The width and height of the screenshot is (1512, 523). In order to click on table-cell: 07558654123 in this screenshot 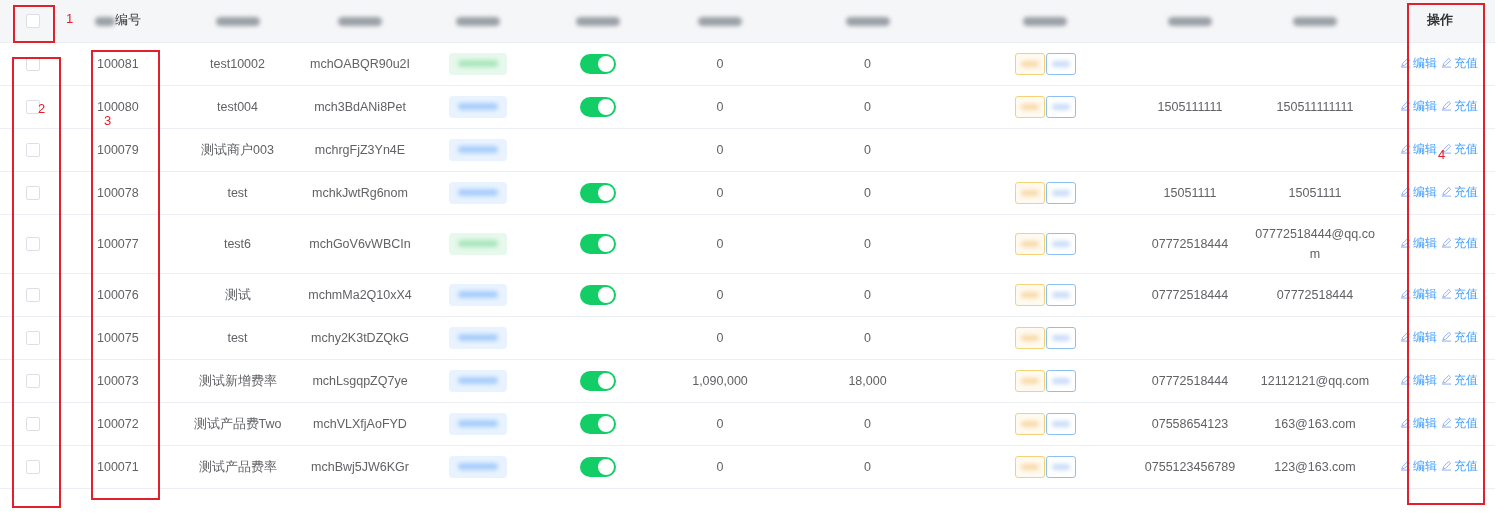, I will do `click(1190, 423)`.